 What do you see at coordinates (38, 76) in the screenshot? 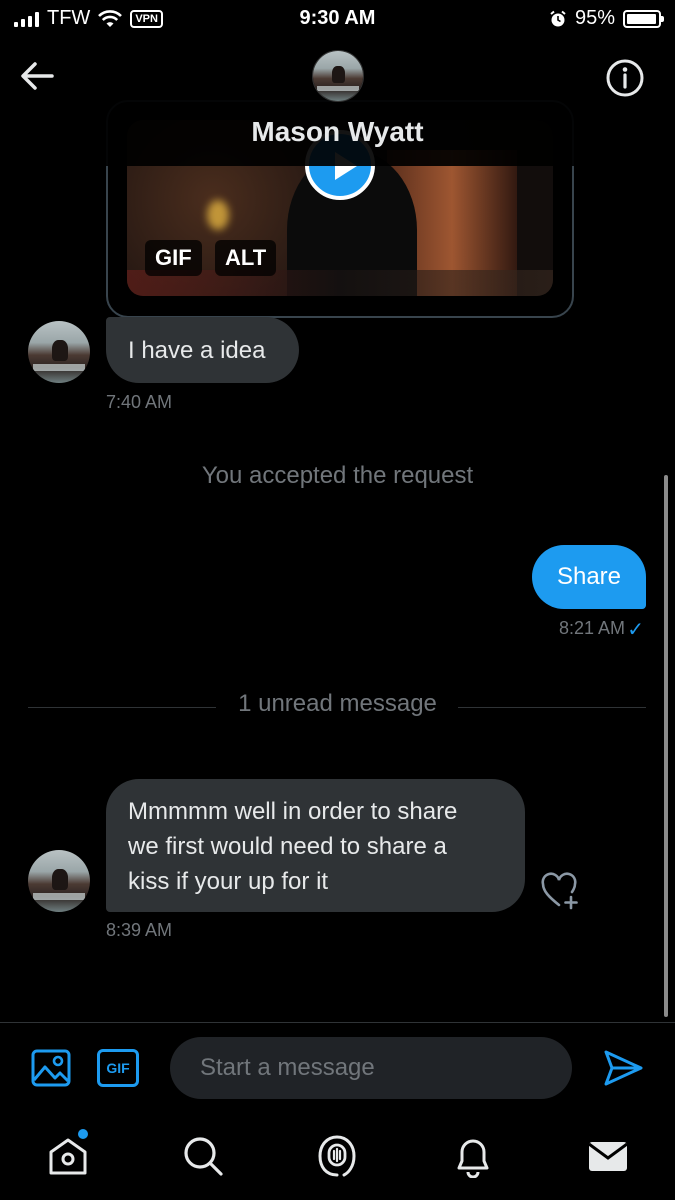
I see `back-arrow-icon` at bounding box center [38, 76].